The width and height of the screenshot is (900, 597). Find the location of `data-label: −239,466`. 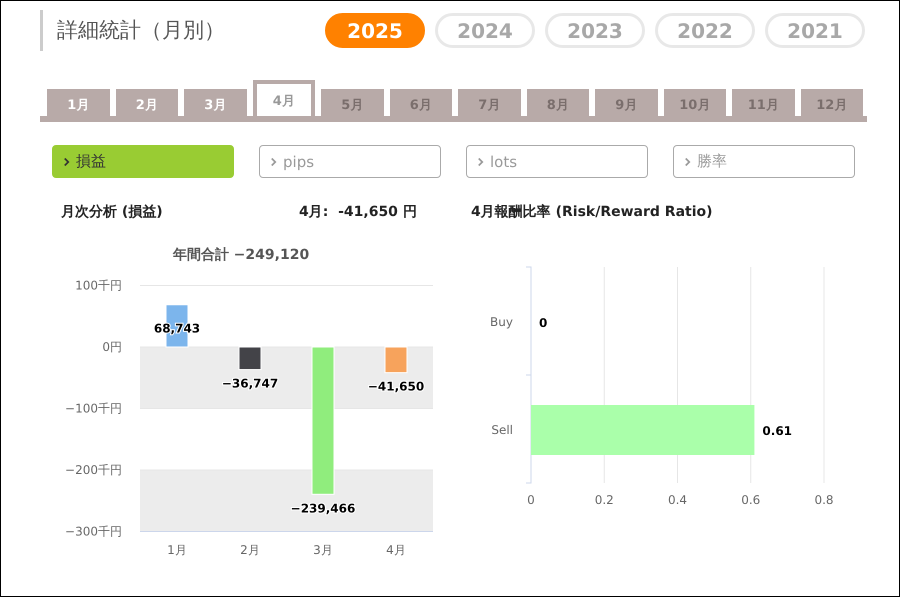

data-label: −239,466 is located at coordinates (323, 508).